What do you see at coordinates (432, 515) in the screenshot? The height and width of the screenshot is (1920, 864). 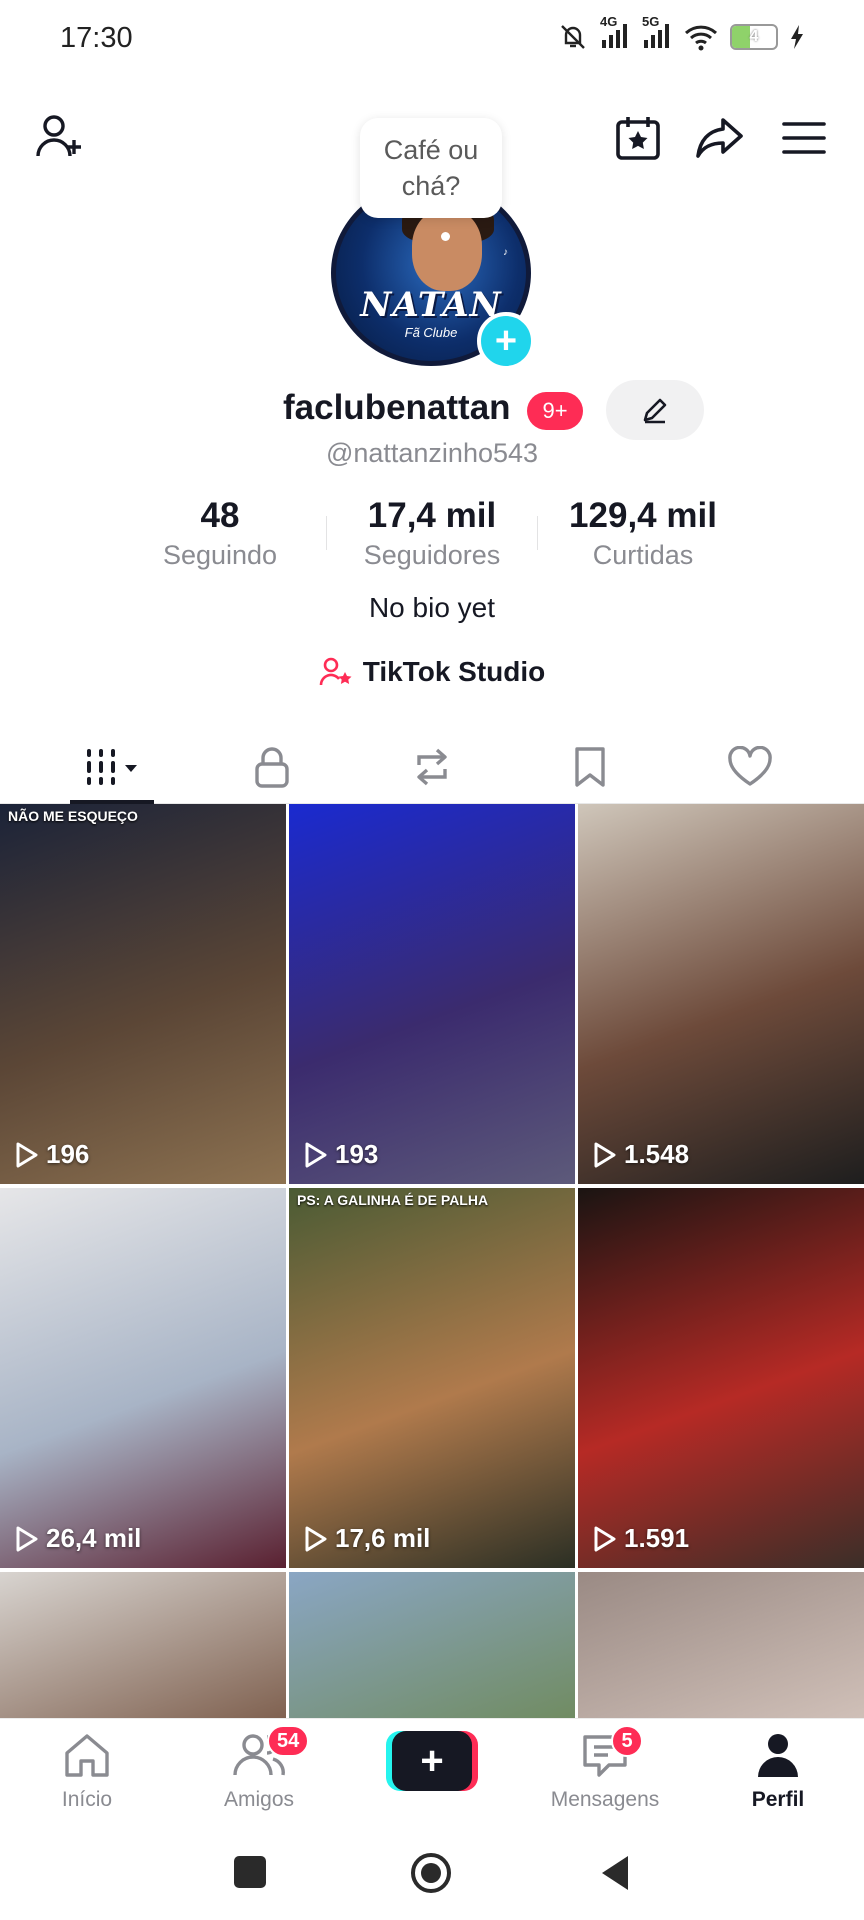 I see `stat-followers-value: 17,4 mil` at bounding box center [432, 515].